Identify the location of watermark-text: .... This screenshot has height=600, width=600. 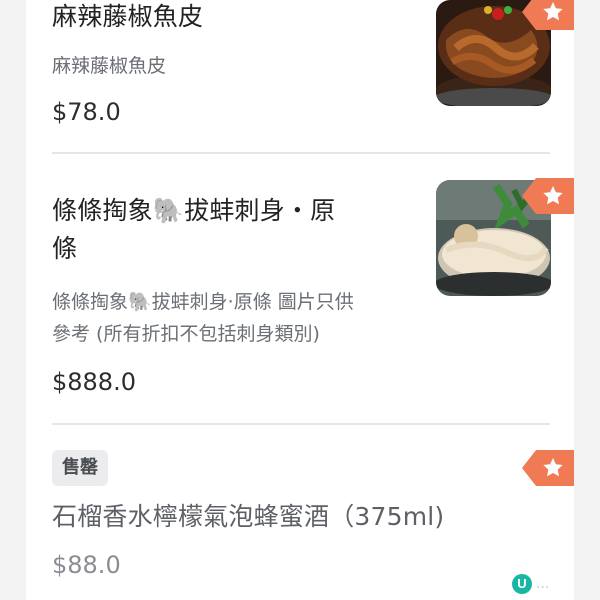
(543, 584).